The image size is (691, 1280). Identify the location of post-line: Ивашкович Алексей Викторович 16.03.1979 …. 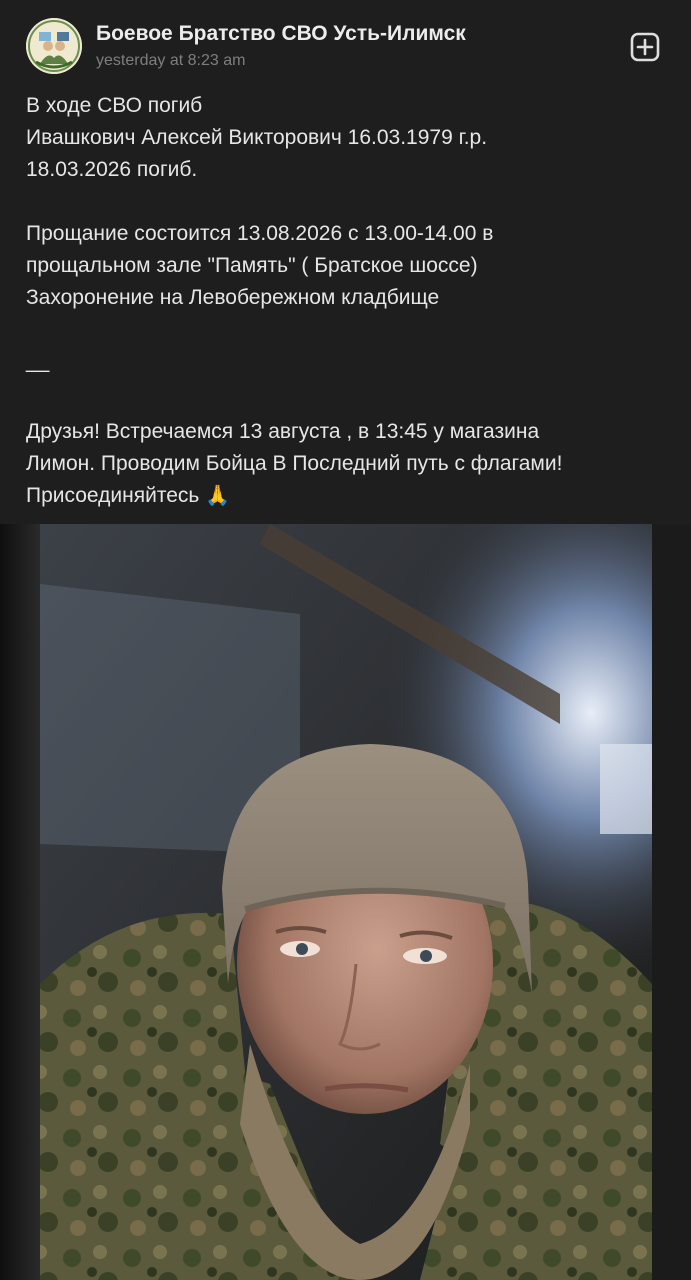
(257, 137).